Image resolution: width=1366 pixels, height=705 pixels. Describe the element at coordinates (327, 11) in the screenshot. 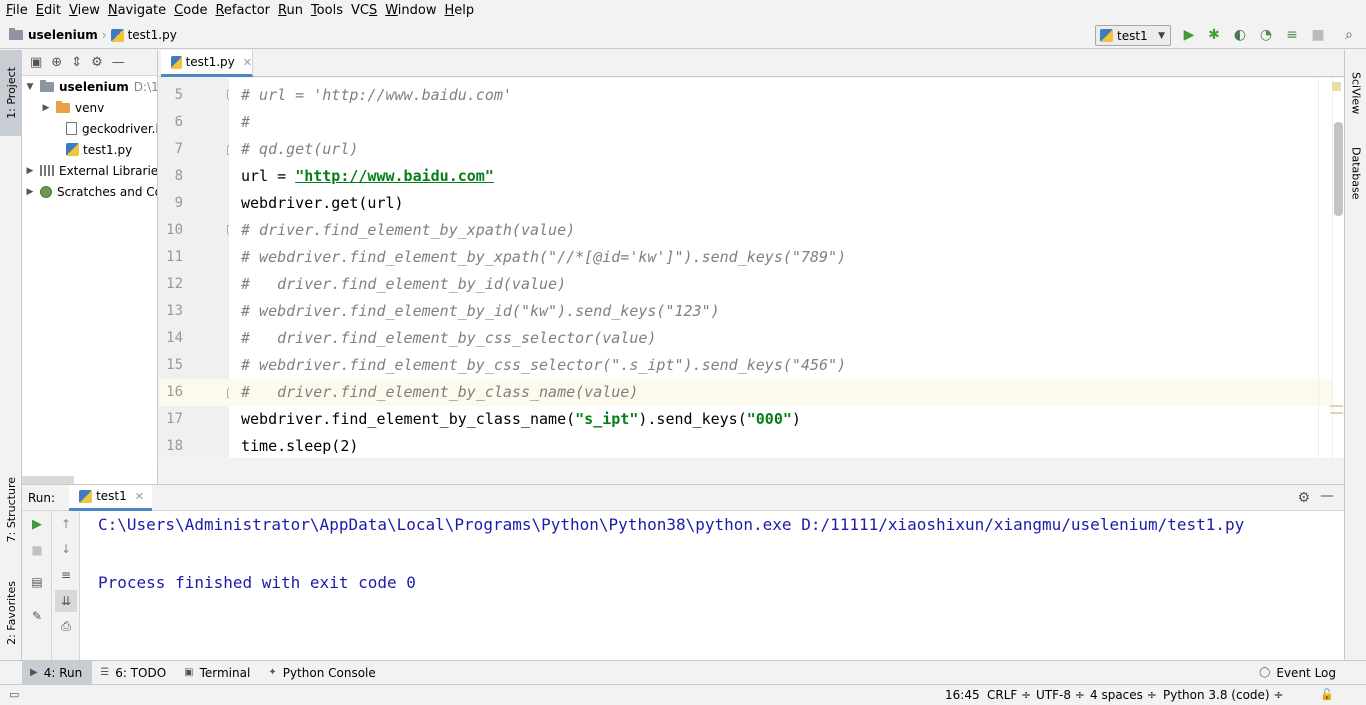

I see `menu-tools: Tools` at that location.